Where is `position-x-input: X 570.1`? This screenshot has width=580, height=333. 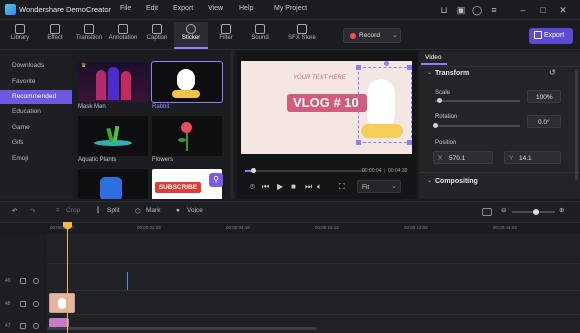 position-x-input: X 570.1 is located at coordinates (463, 157).